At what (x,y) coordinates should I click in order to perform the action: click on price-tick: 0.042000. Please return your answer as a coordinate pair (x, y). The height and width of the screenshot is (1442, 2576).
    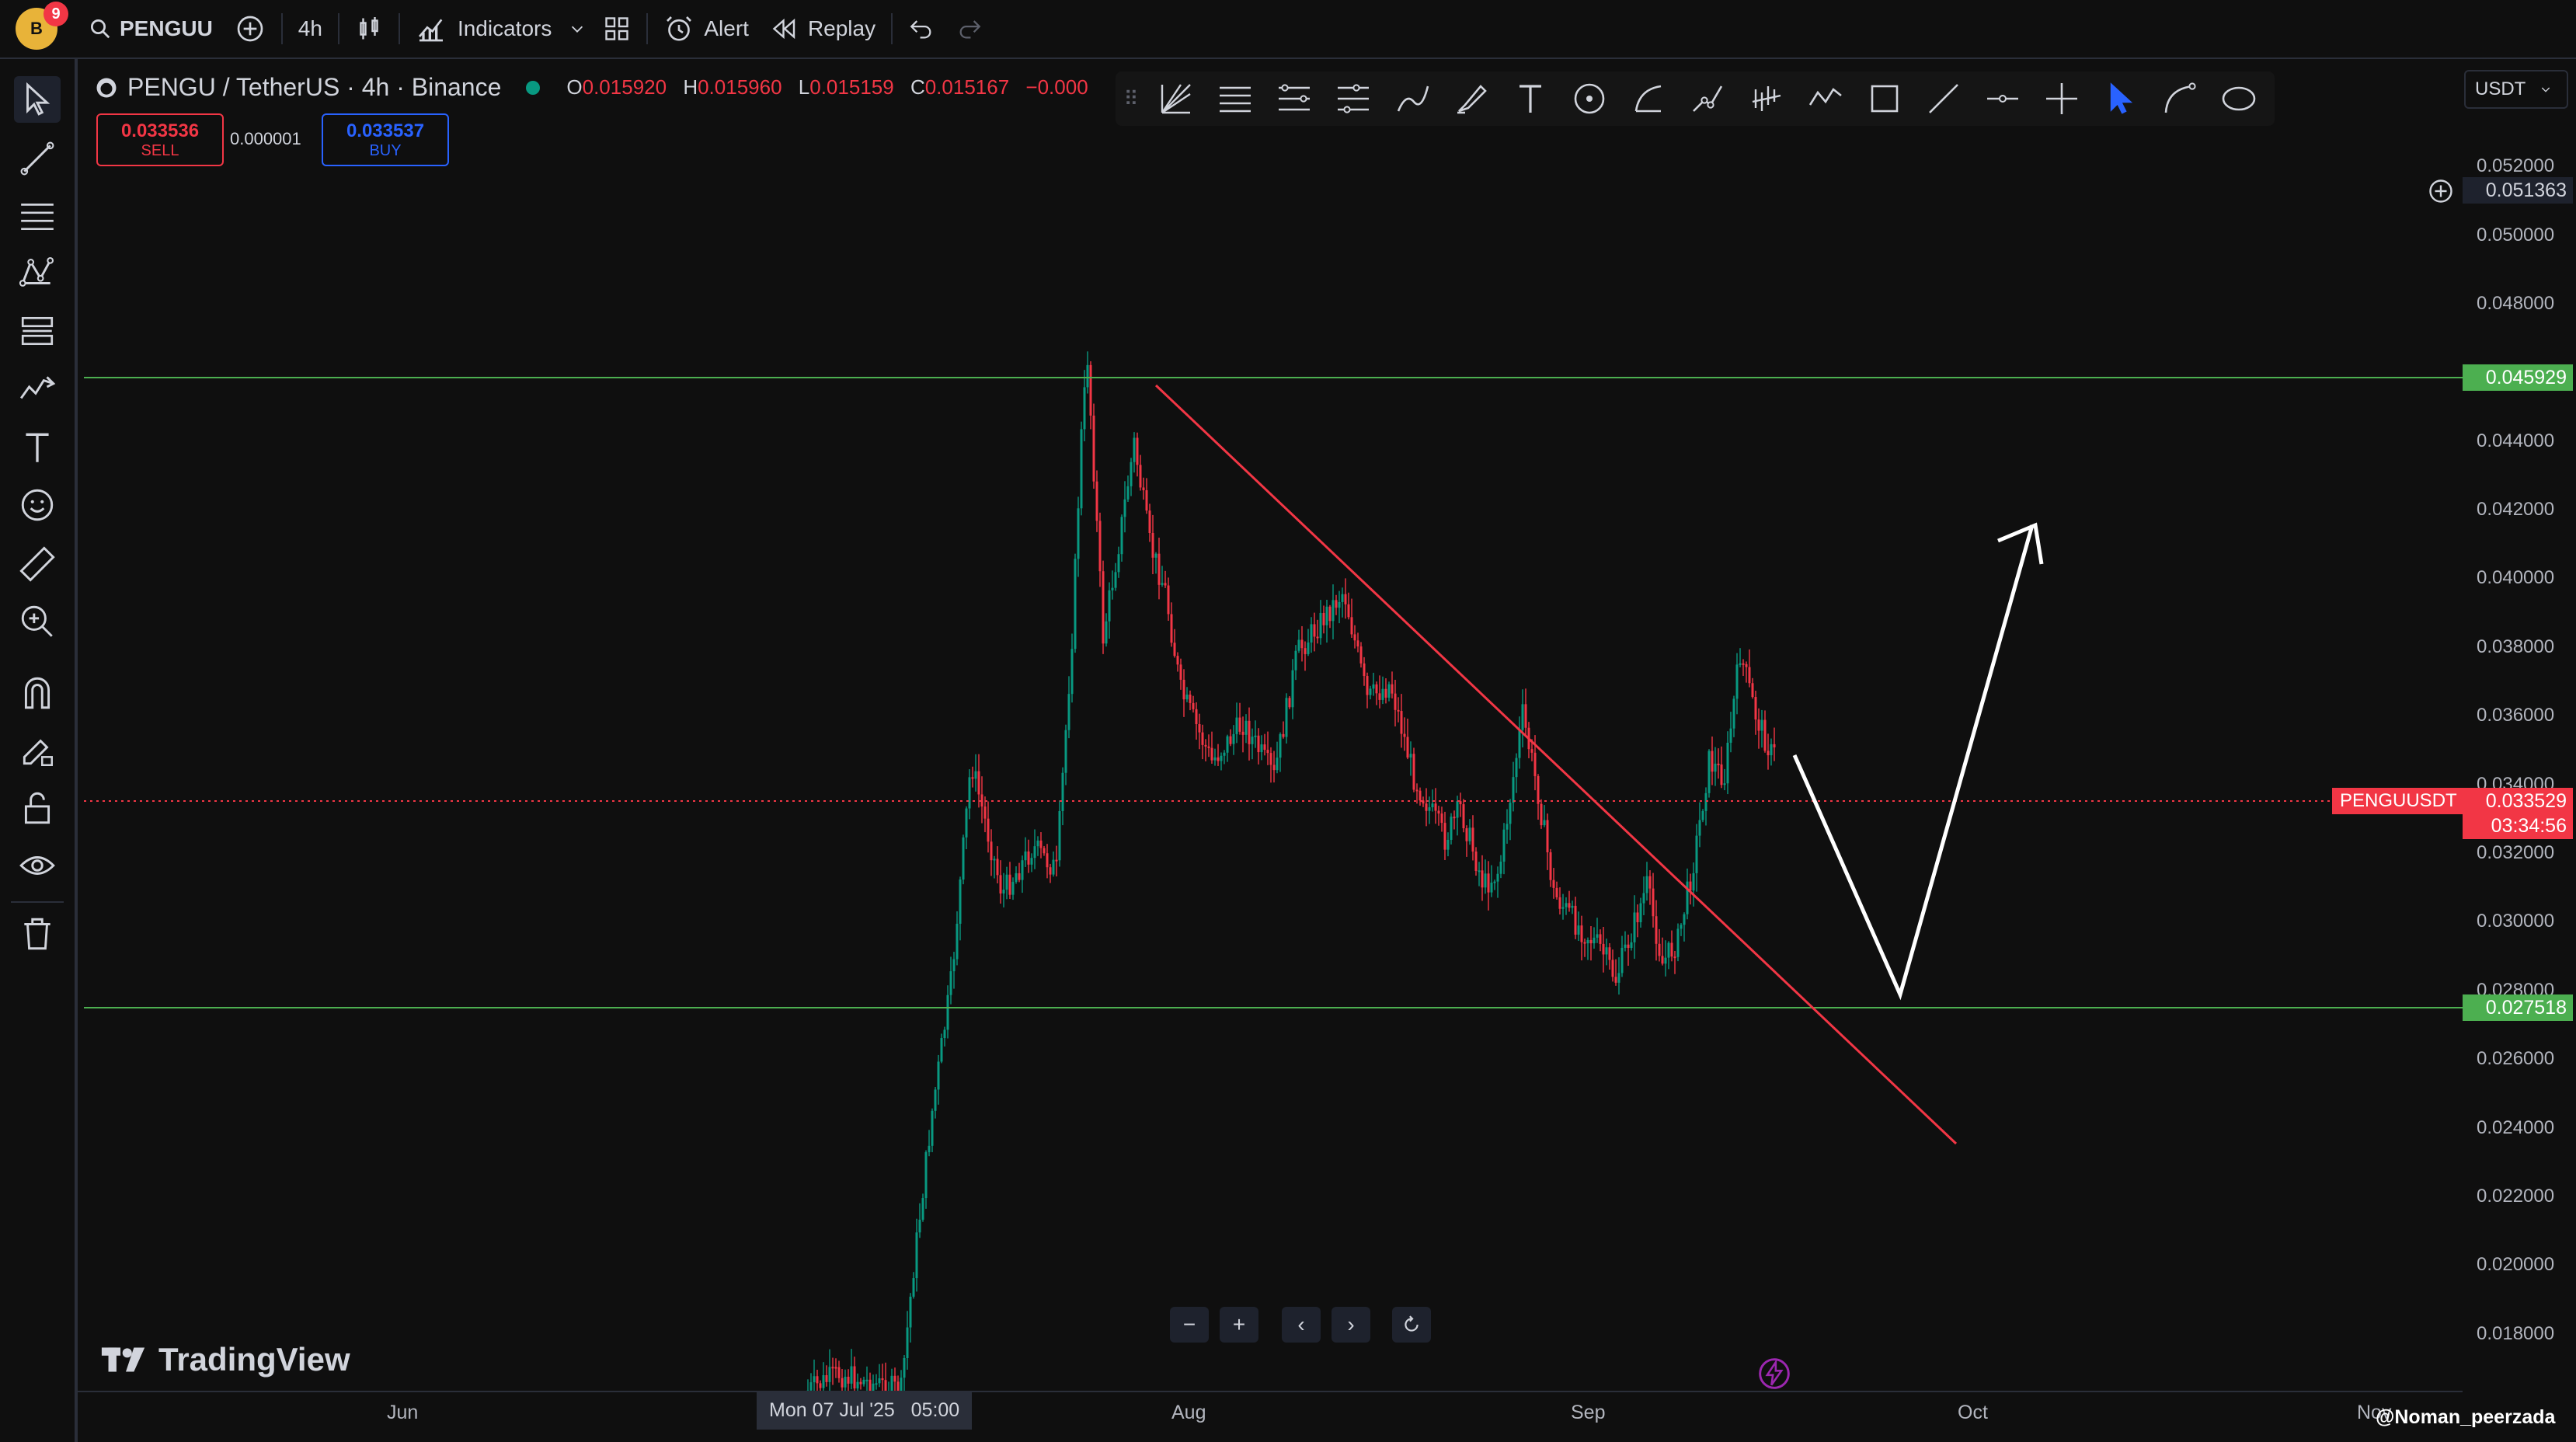
    Looking at the image, I should click on (2516, 510).